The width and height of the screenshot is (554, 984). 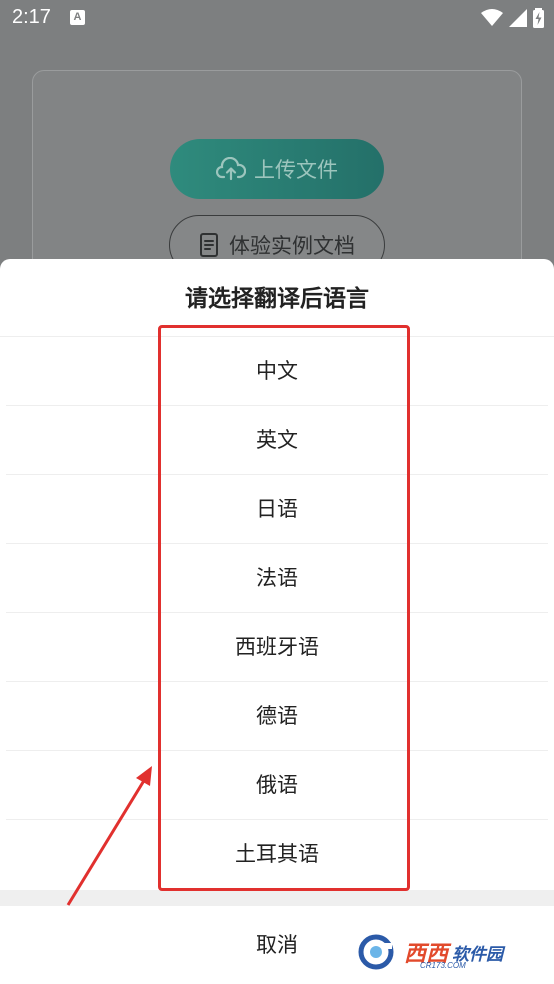 I want to click on language-option: 西班牙语, so click(x=277, y=647).